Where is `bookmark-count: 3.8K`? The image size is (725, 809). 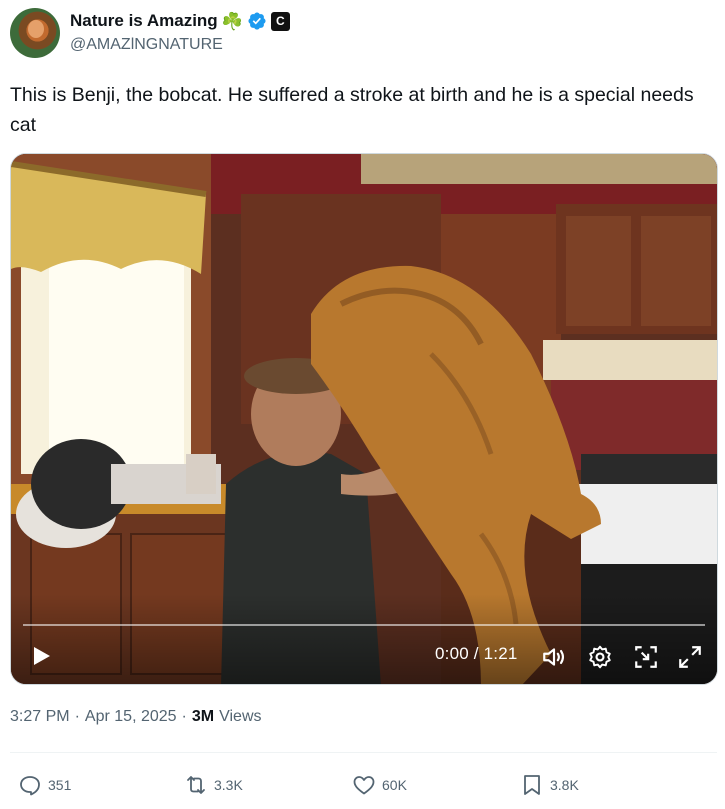
bookmark-count: 3.8K is located at coordinates (564, 785).